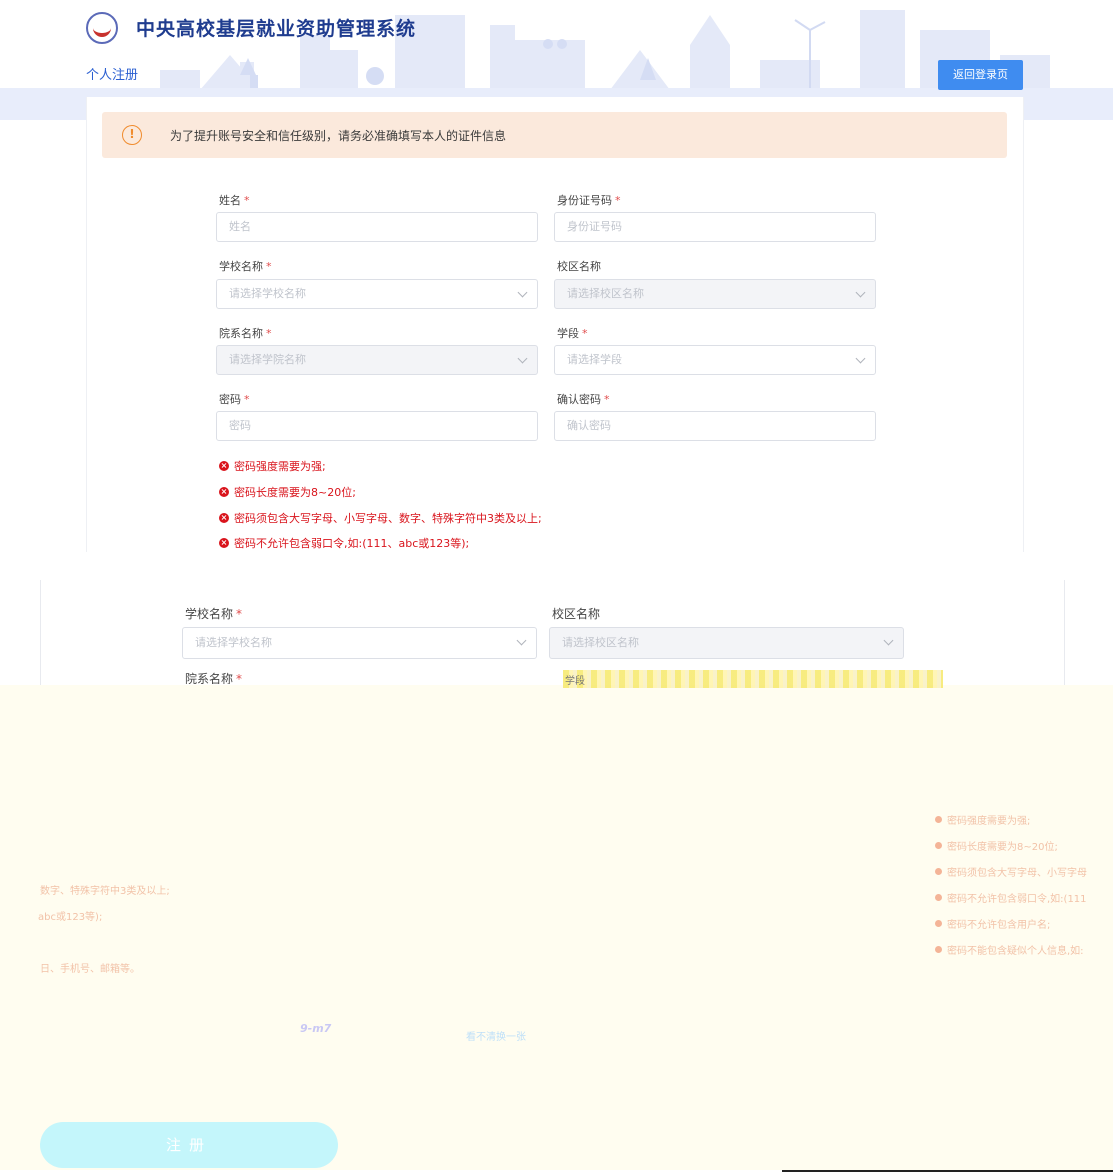 Image resolution: width=1113 pixels, height=1176 pixels. I want to click on department-select: 请选择学院名称, so click(377, 360).